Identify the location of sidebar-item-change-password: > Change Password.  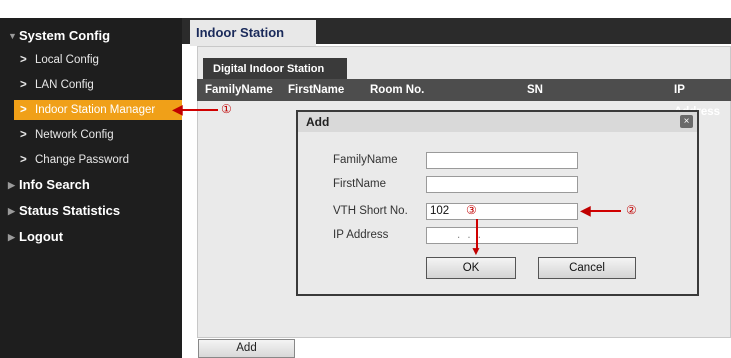
(91, 160).